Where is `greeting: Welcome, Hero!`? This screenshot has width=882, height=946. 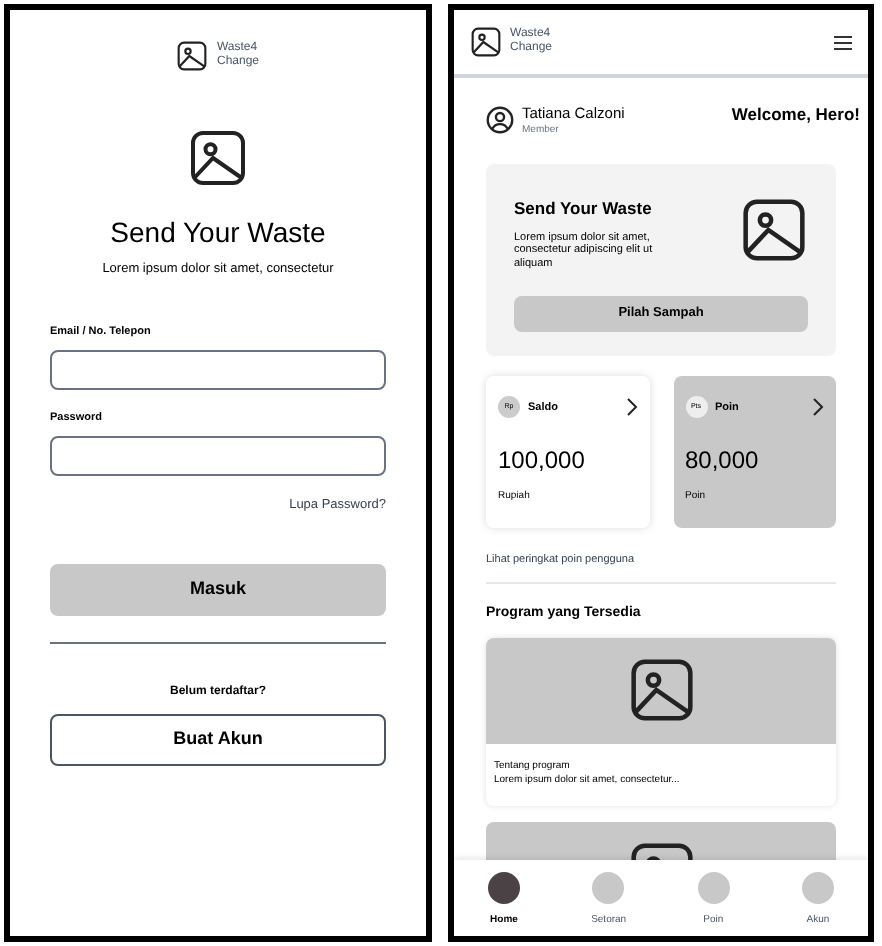
greeting: Welcome, Hero! is located at coordinates (795, 115).